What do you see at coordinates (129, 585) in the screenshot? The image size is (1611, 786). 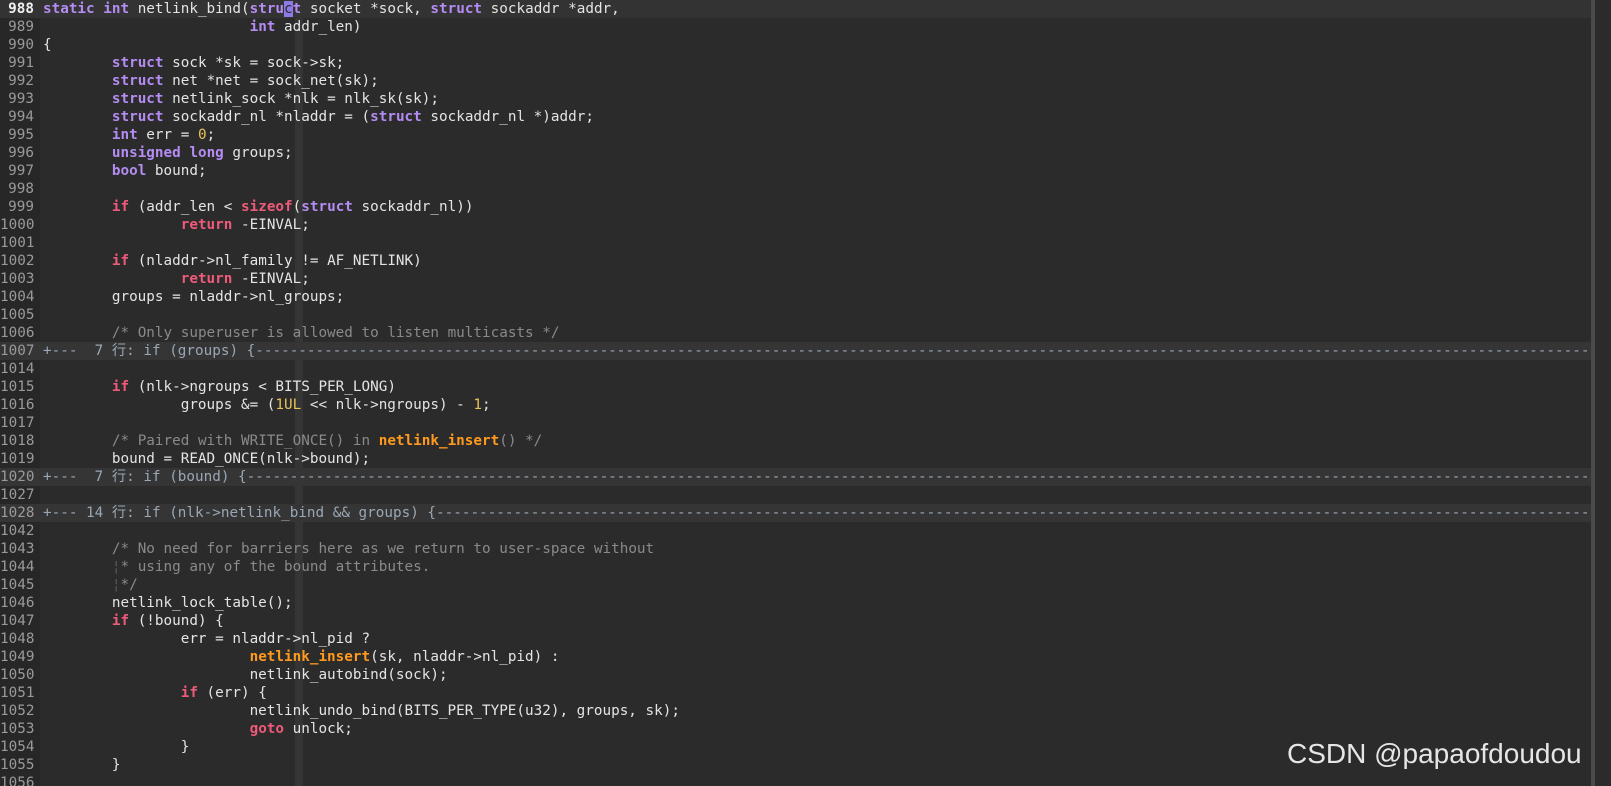 I see `comment-text: */` at bounding box center [129, 585].